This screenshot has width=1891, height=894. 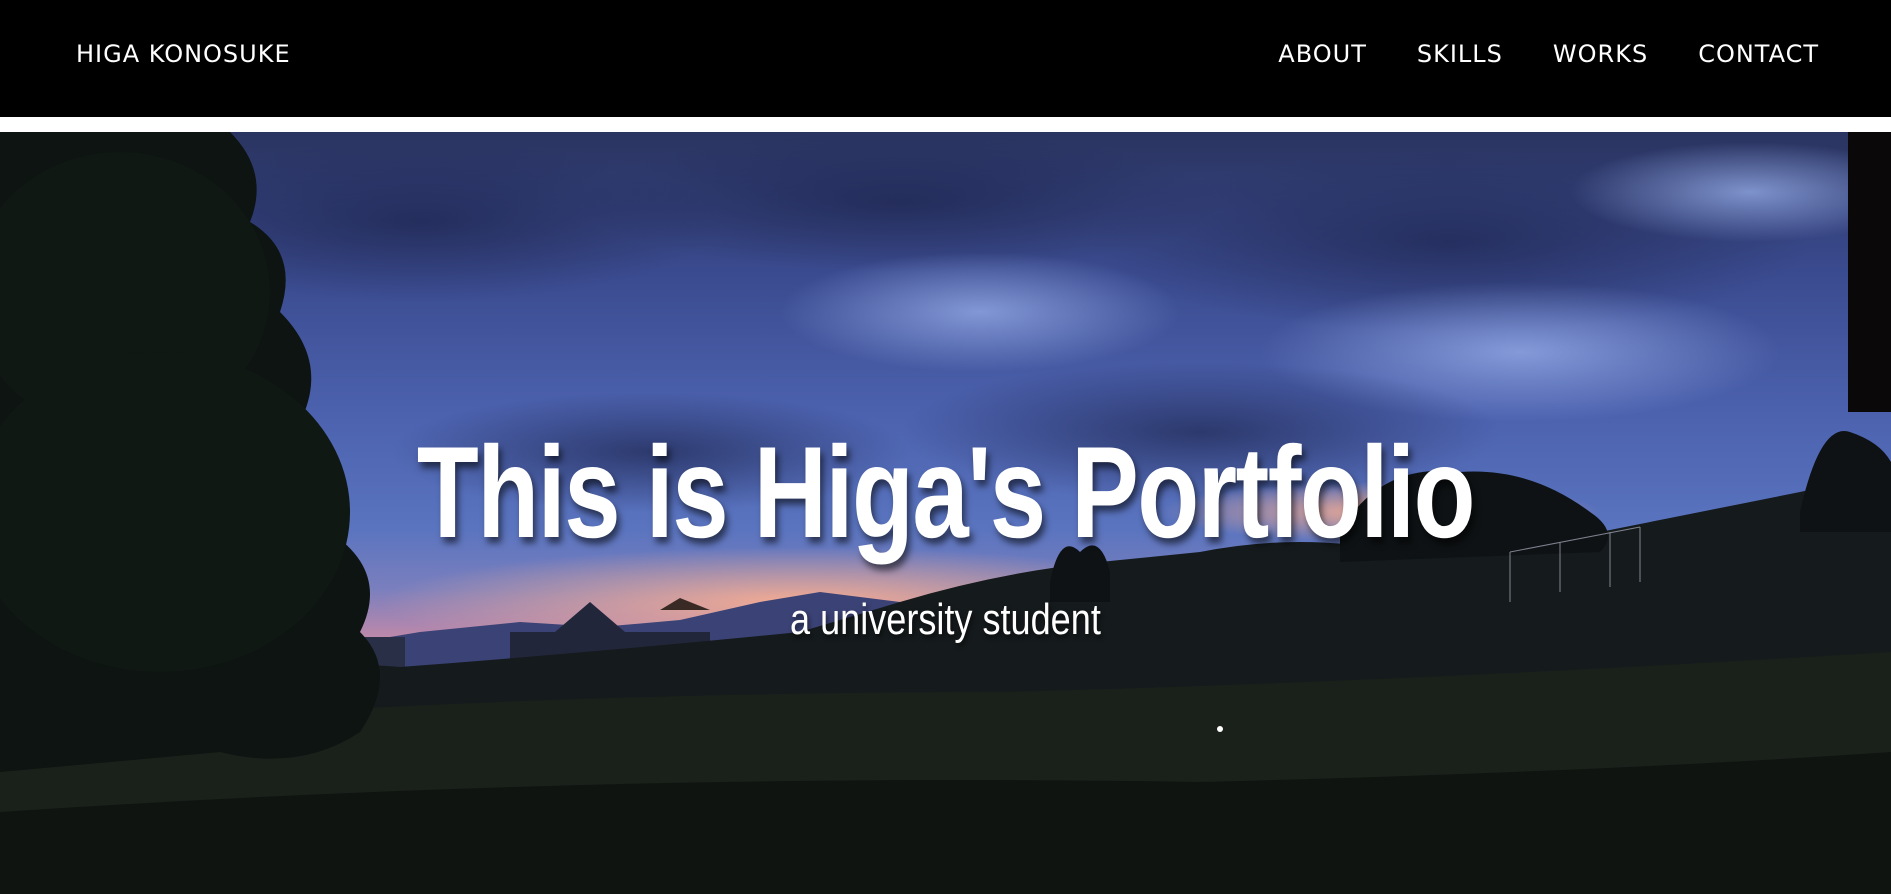 I want to click on site-header: HIGA KONOSUKE ABOUT SKILLS WORKS CONTACT, so click(x=945, y=58).